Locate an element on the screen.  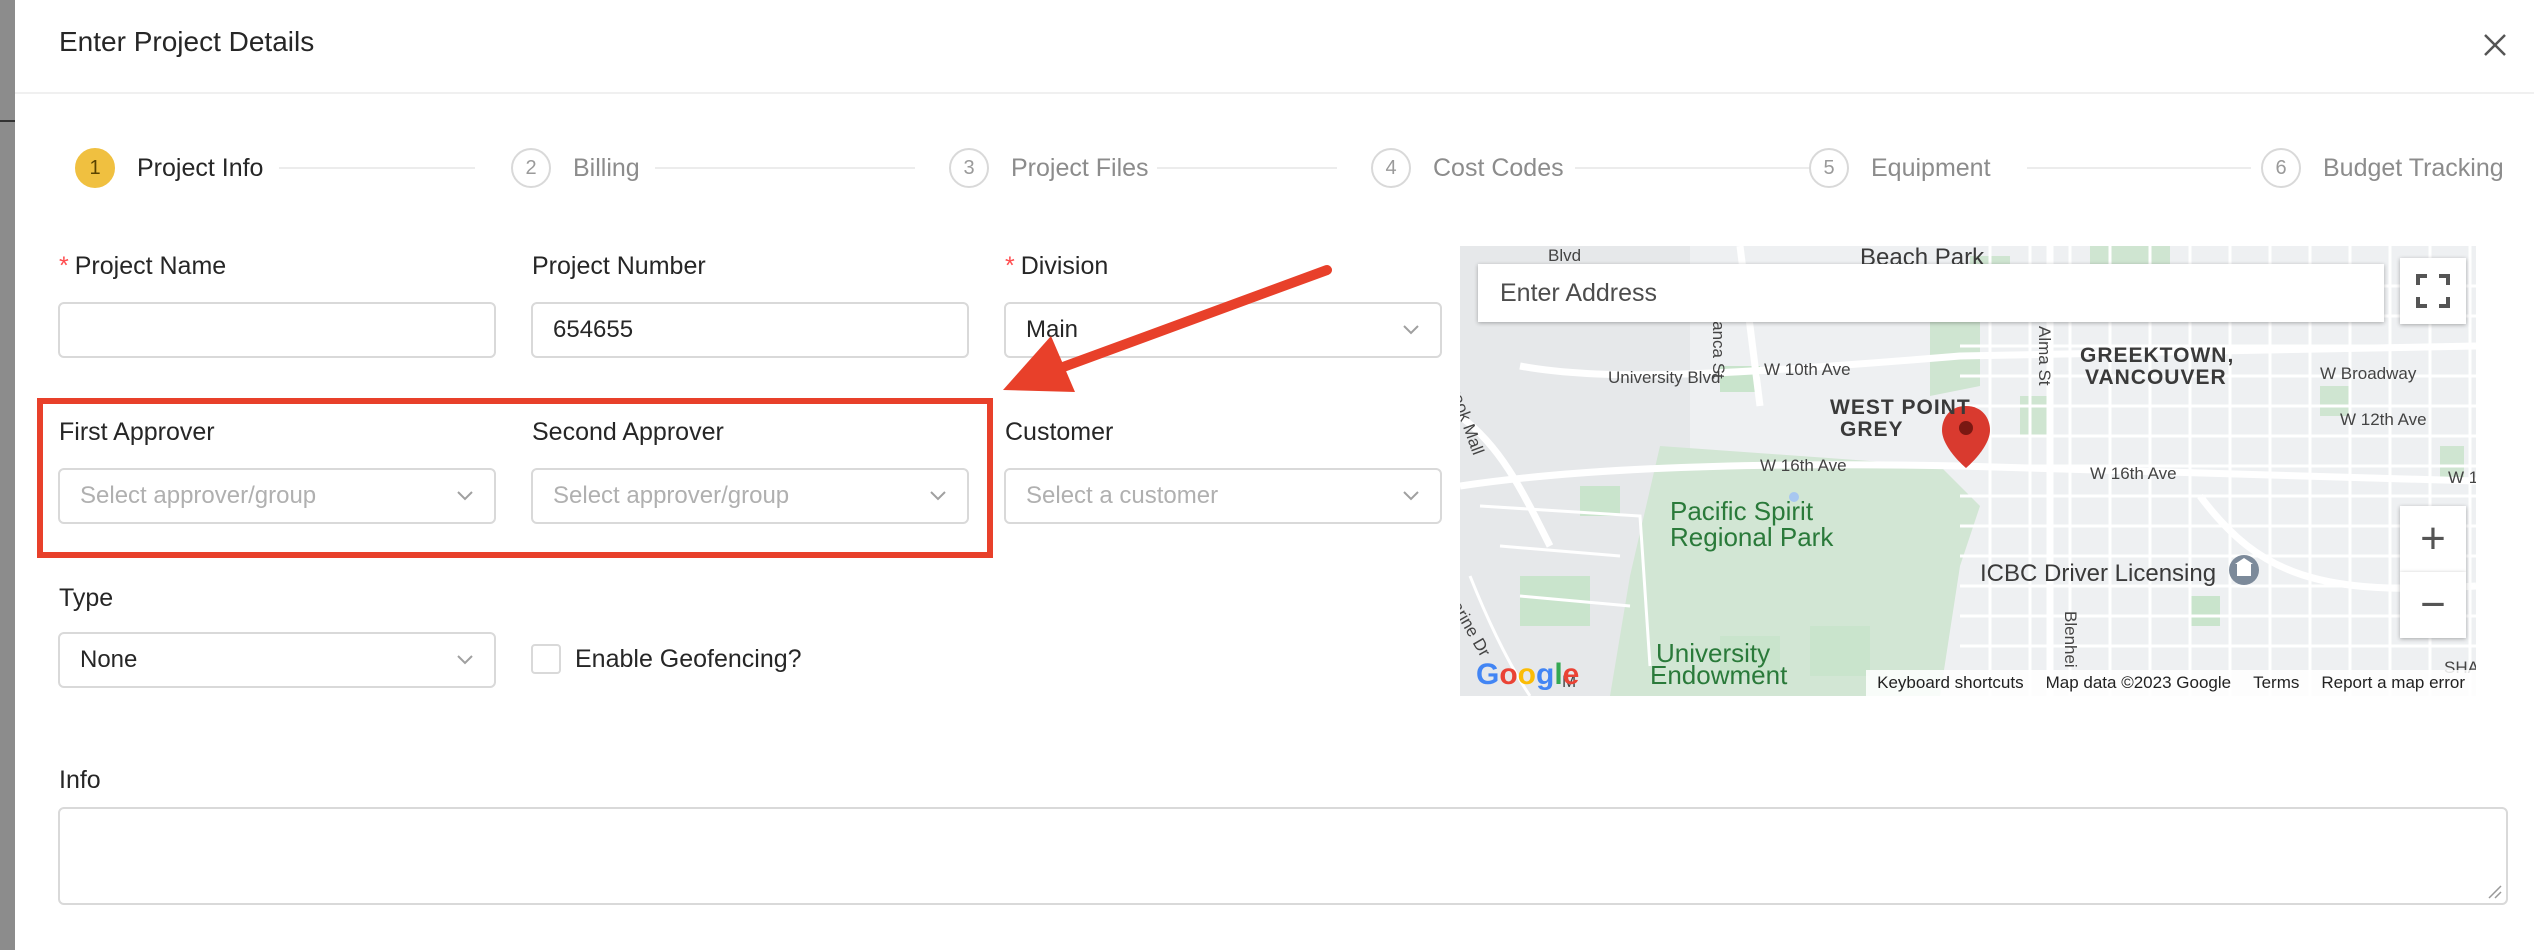
zoom-out-button: − is located at coordinates (2433, 605).